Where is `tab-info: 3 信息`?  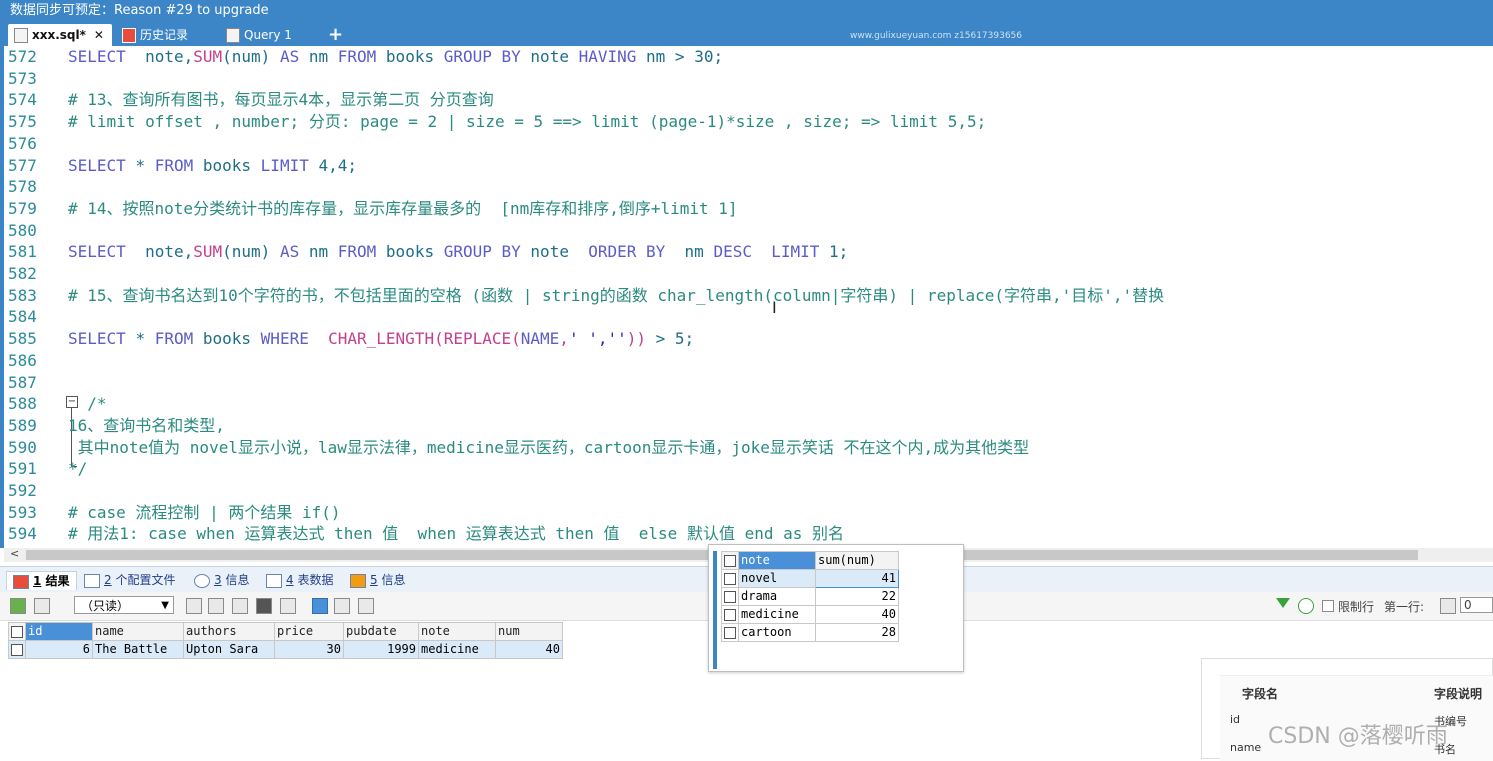
tab-info: 3 信息 is located at coordinates (221, 580).